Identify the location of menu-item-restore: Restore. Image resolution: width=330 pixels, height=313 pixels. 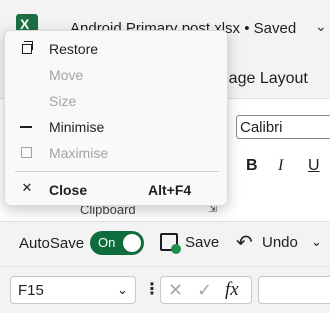
(116, 49).